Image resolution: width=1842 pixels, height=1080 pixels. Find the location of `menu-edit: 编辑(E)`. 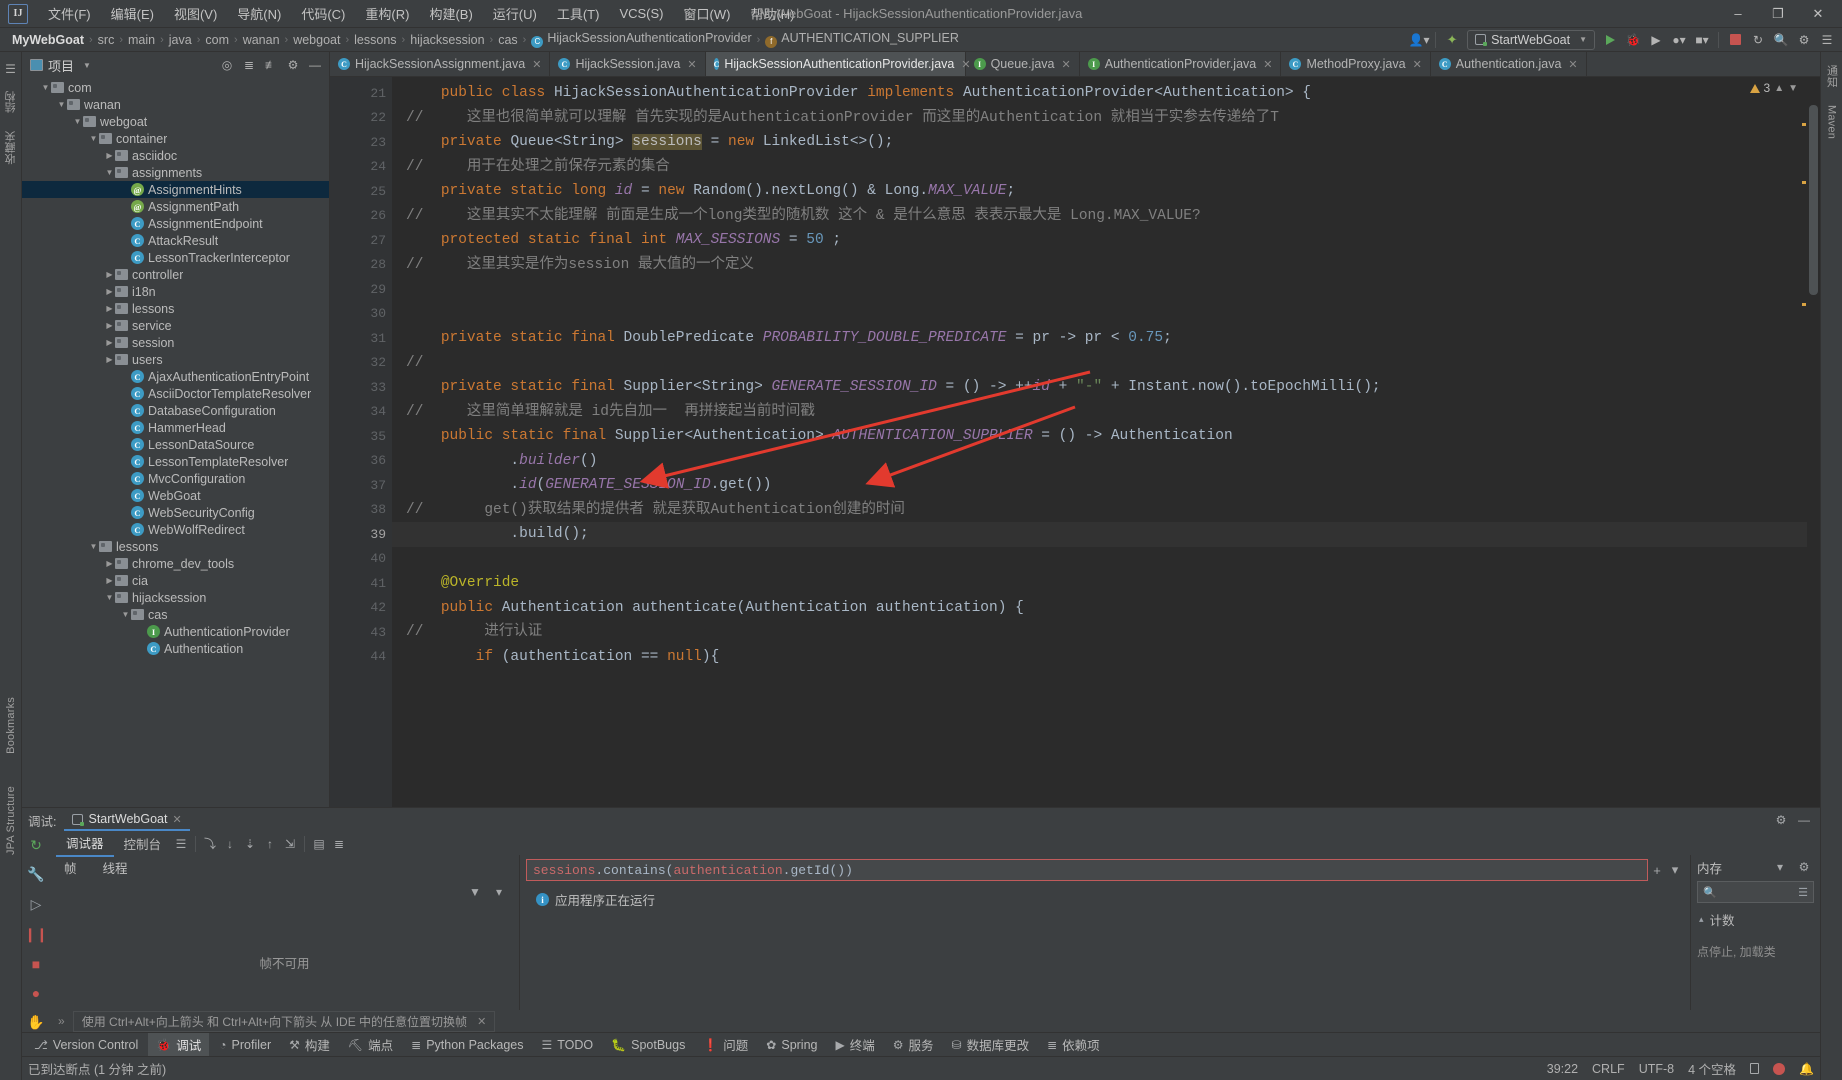

menu-edit: 编辑(E) is located at coordinates (132, 13).